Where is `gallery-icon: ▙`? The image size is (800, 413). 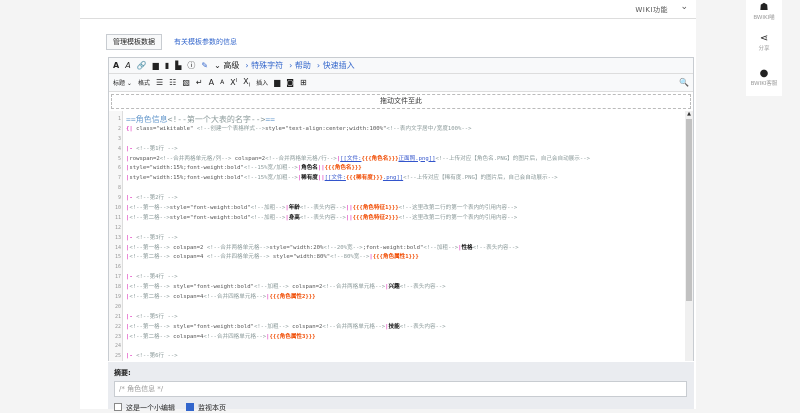 gallery-icon: ▙ is located at coordinates (178, 65).